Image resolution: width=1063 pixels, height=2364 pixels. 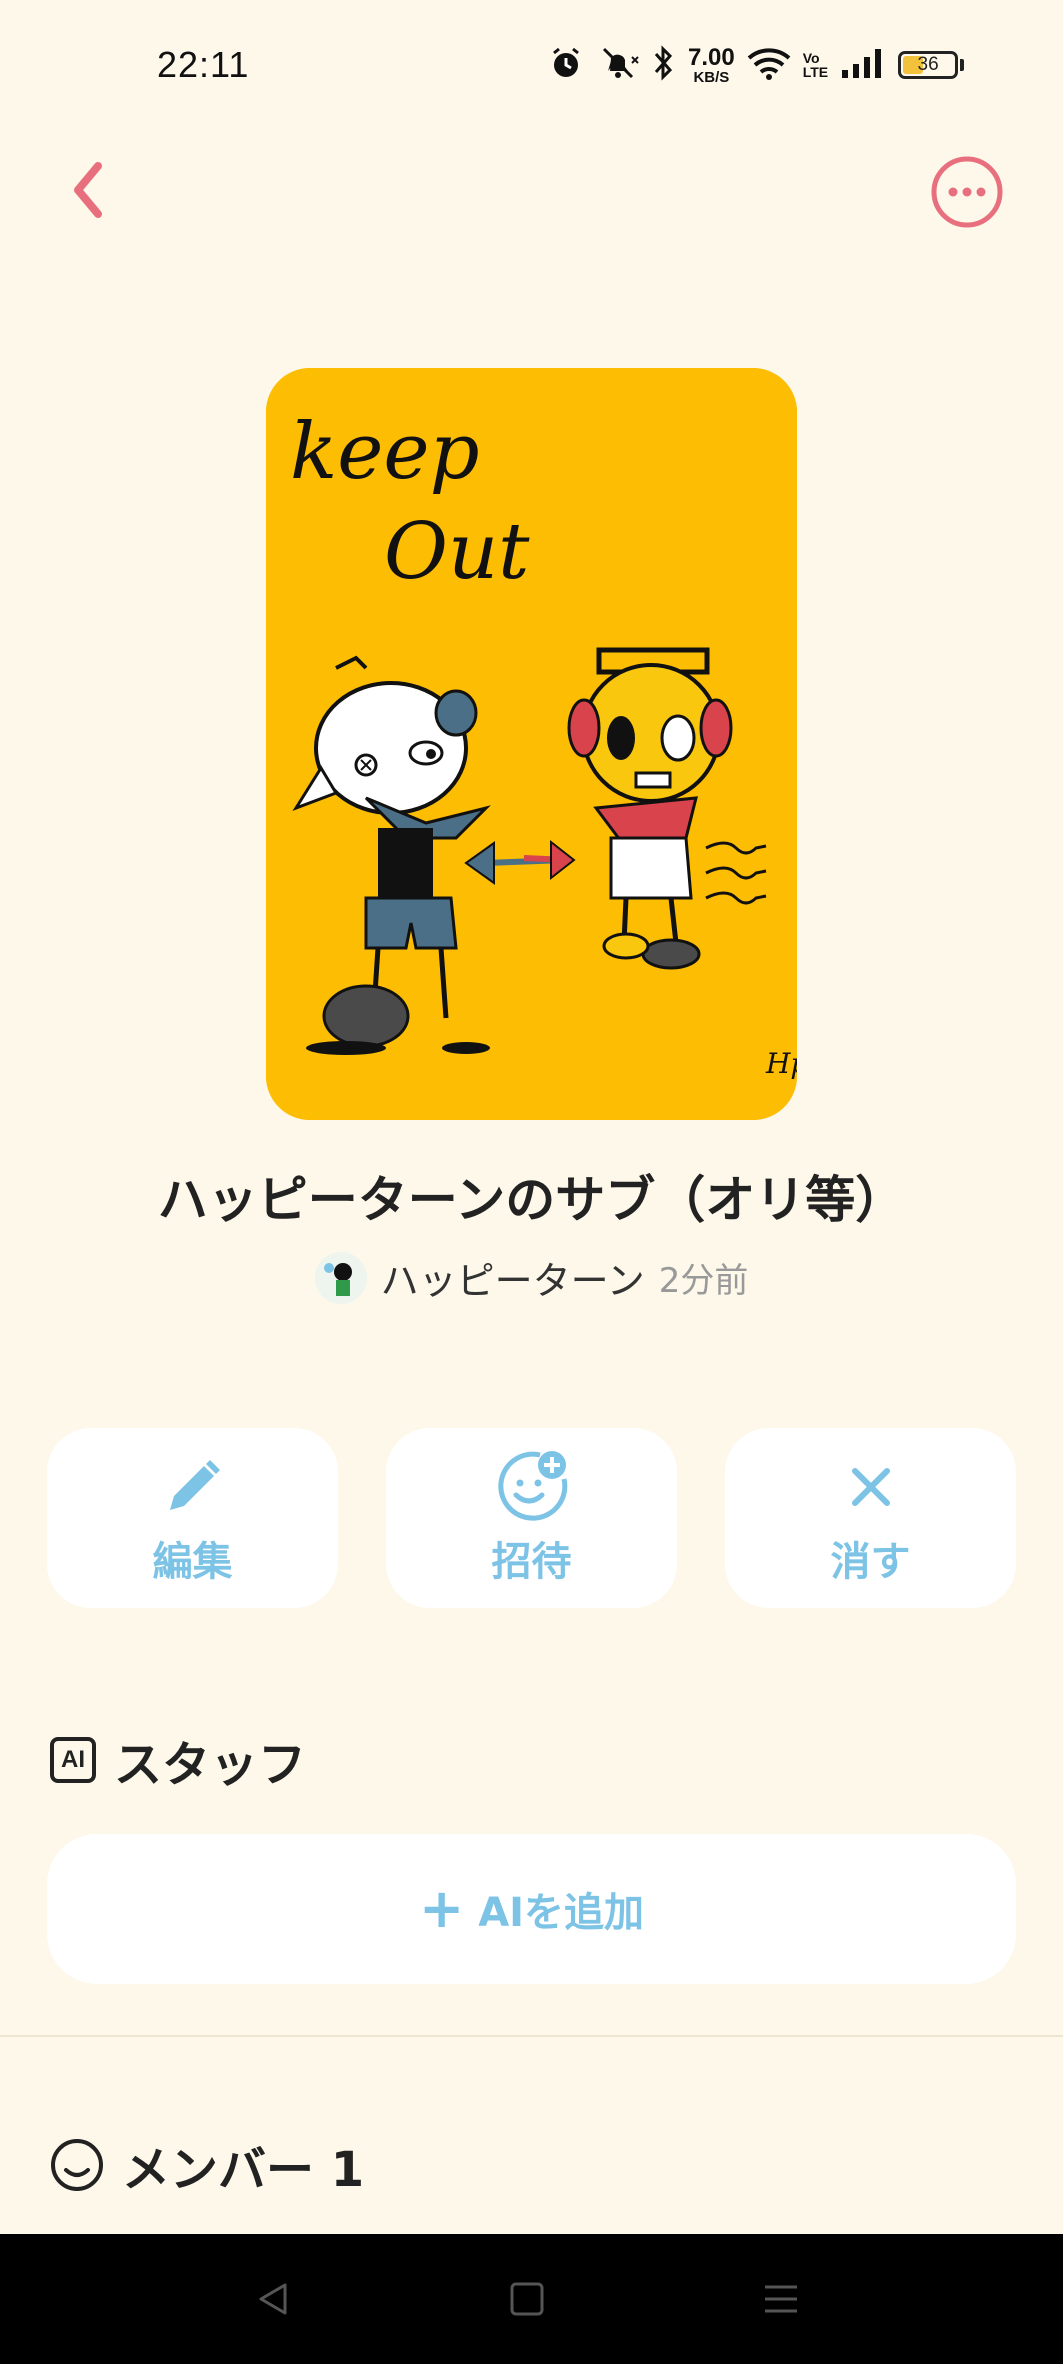 What do you see at coordinates (618, 65) in the screenshot?
I see `mute-icon` at bounding box center [618, 65].